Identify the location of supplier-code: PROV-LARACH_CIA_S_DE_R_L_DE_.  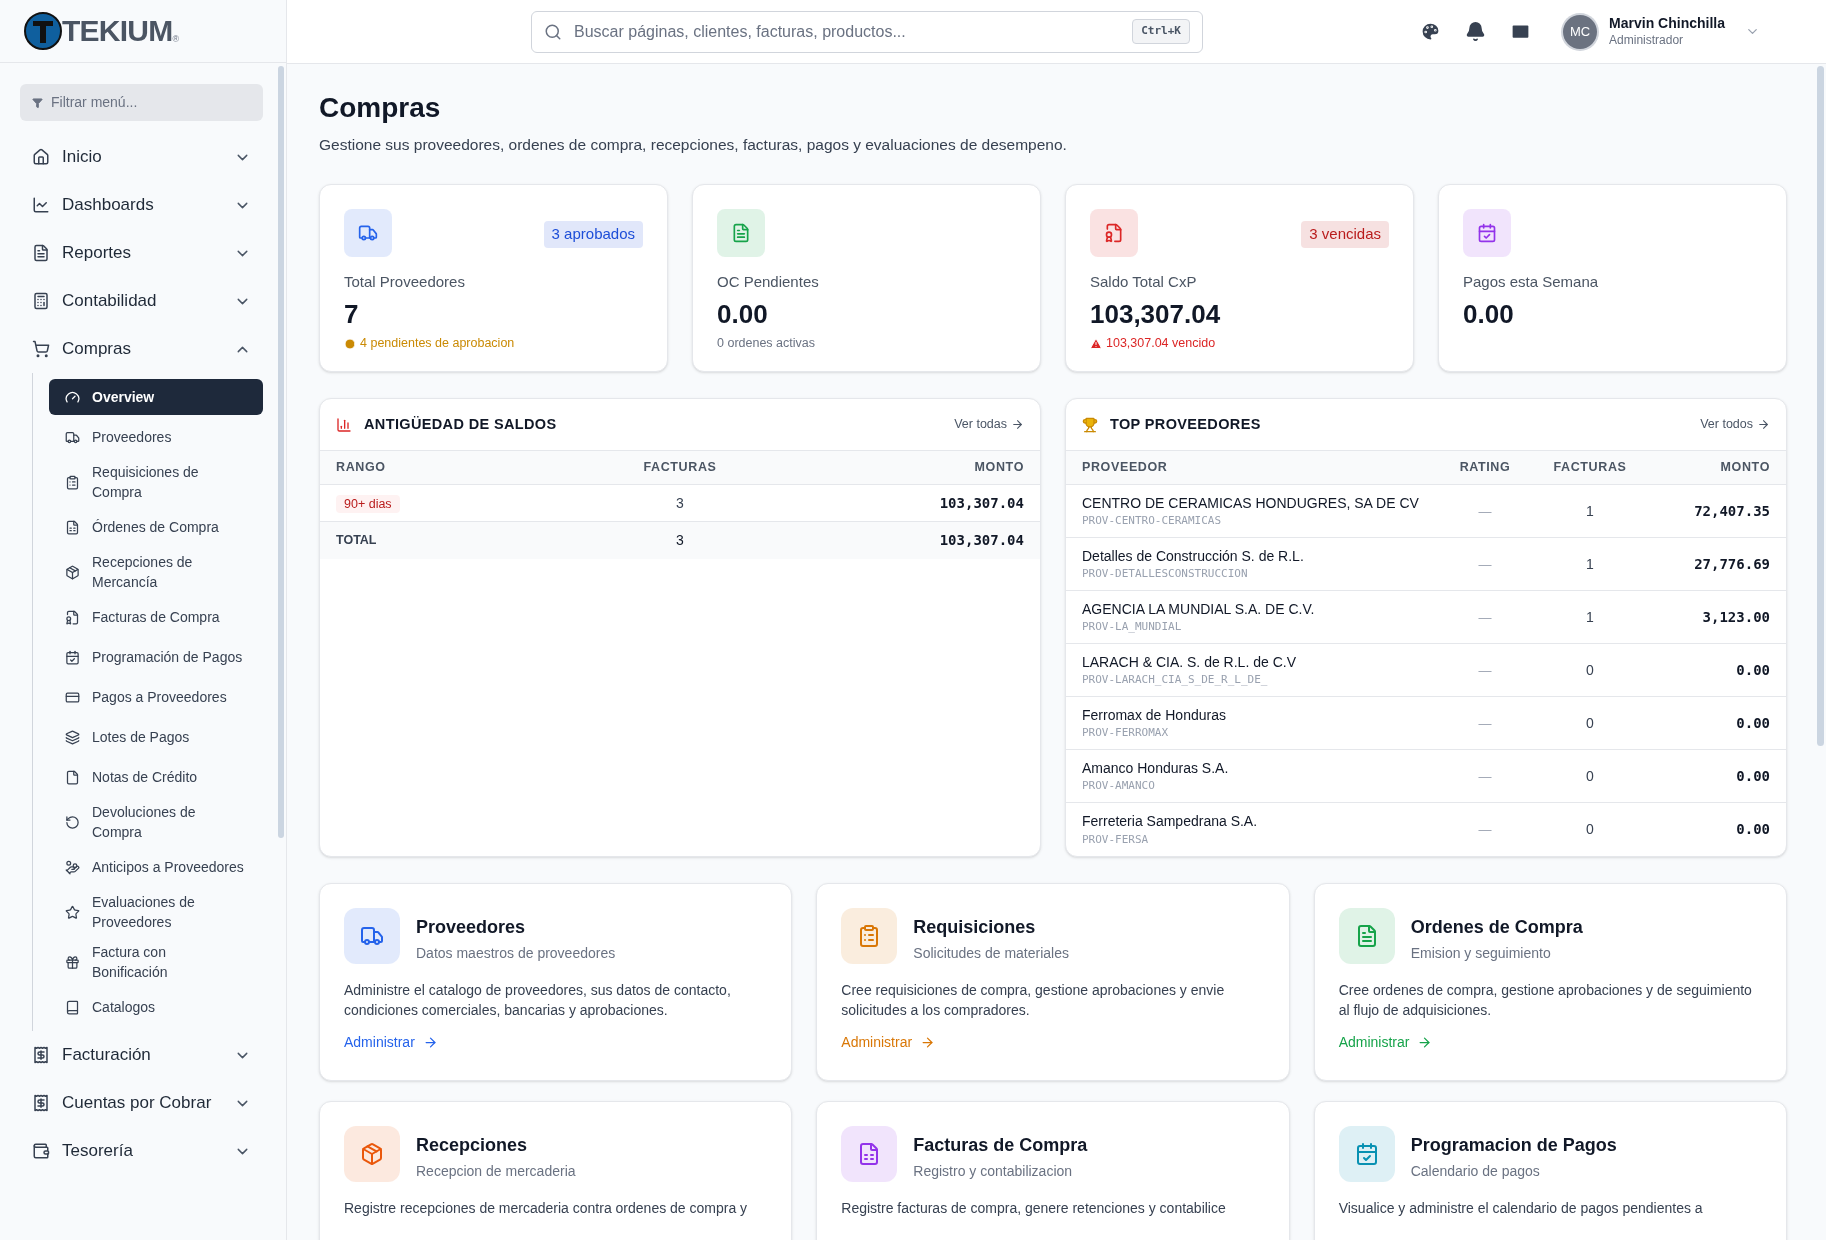
(1175, 680).